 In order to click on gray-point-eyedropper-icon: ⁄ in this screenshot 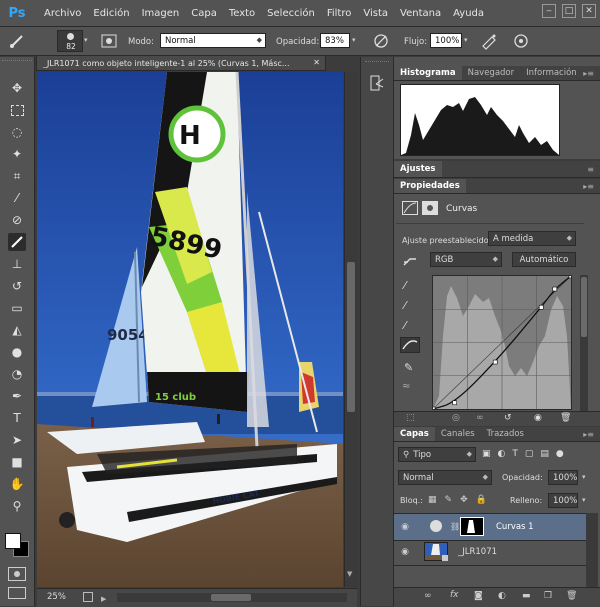, I will do `click(405, 305)`.